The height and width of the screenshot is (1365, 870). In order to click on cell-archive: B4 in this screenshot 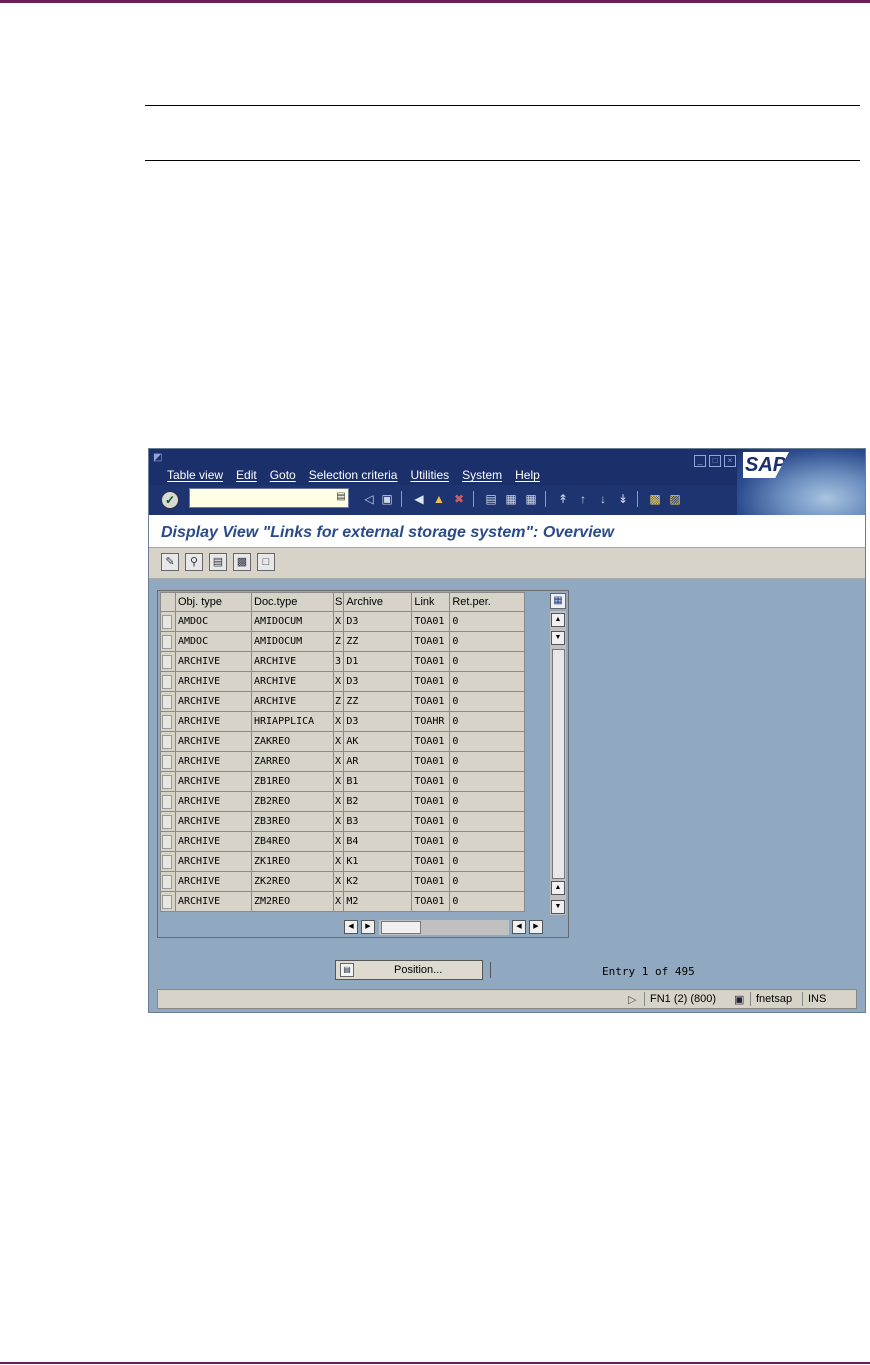, I will do `click(378, 841)`.